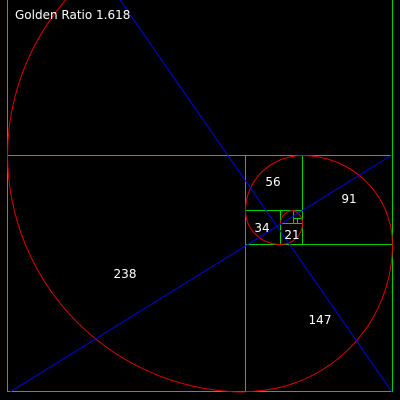 Image resolution: width=400 pixels, height=400 pixels. I want to click on square-label-147: 147, so click(320, 320).